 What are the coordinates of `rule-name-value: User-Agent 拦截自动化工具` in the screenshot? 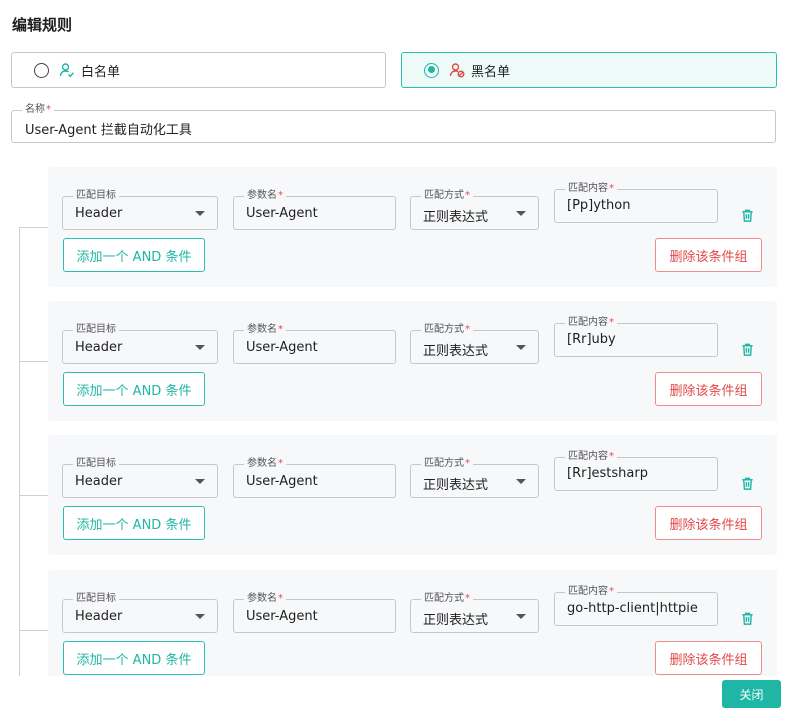 It's located at (108, 128).